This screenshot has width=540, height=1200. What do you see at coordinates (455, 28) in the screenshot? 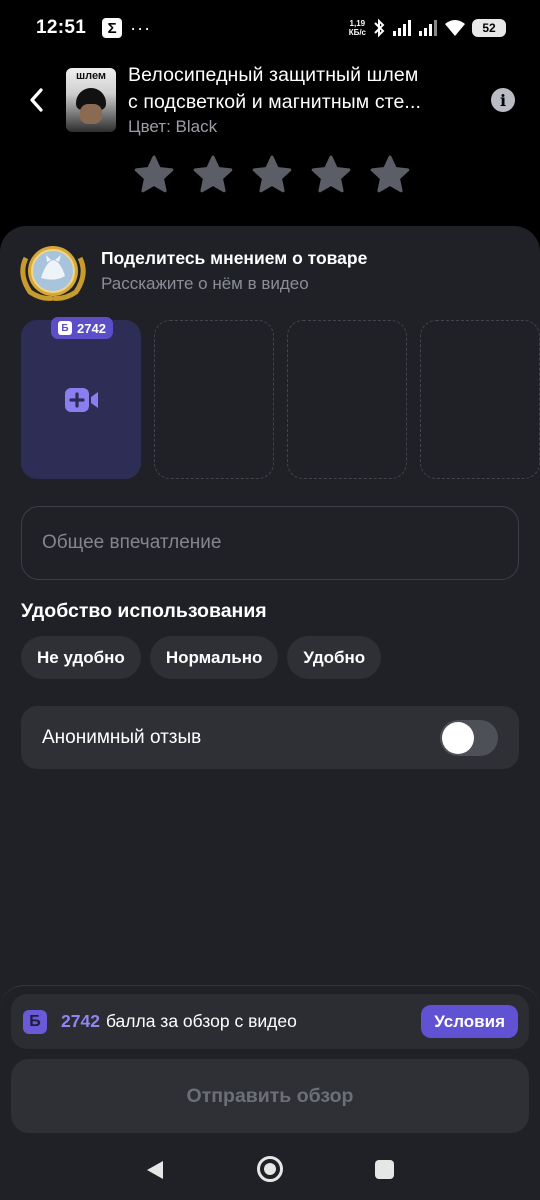
I see `wifi-icon` at bounding box center [455, 28].